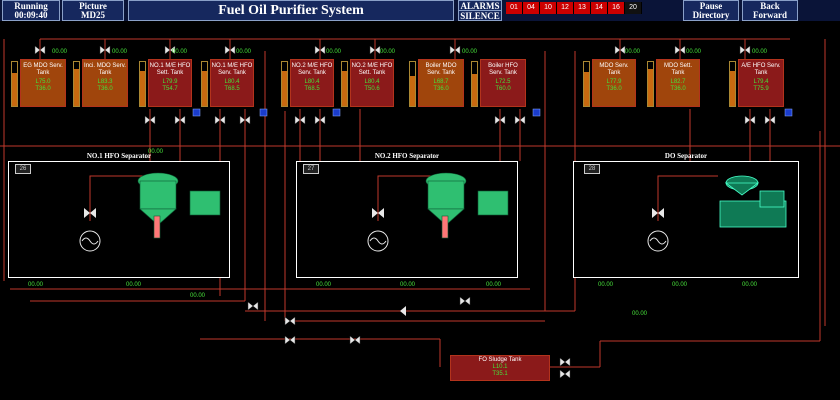  What do you see at coordinates (93, 15) in the screenshot?
I see `picture-code: MD25` at bounding box center [93, 15].